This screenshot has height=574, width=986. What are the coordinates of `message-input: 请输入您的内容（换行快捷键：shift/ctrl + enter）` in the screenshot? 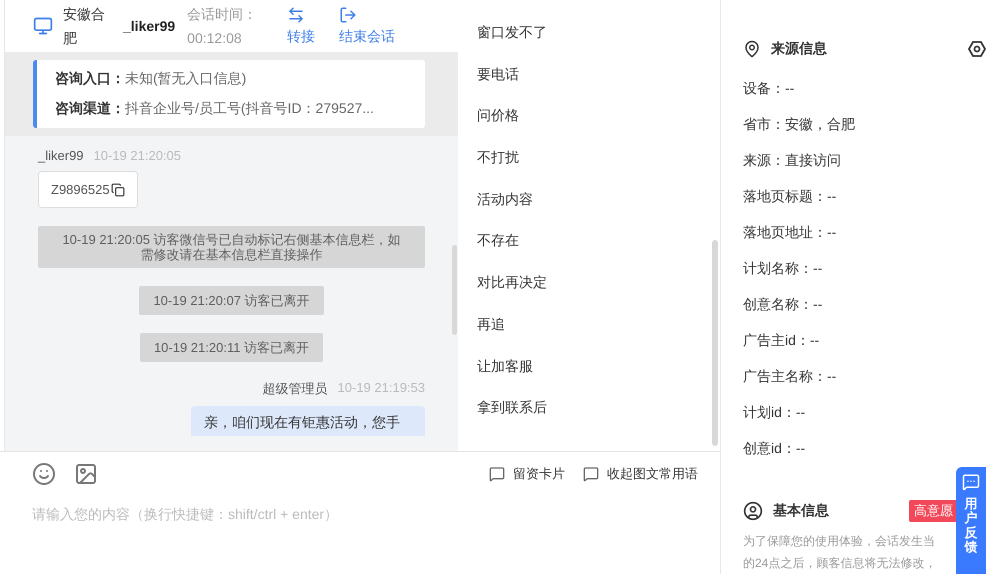 It's located at (332, 514).